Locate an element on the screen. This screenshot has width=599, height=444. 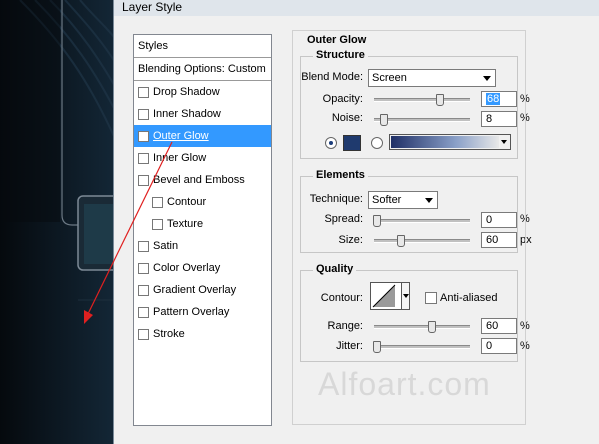
style-item-color-overlay: Color Overlay is located at coordinates (202, 268).